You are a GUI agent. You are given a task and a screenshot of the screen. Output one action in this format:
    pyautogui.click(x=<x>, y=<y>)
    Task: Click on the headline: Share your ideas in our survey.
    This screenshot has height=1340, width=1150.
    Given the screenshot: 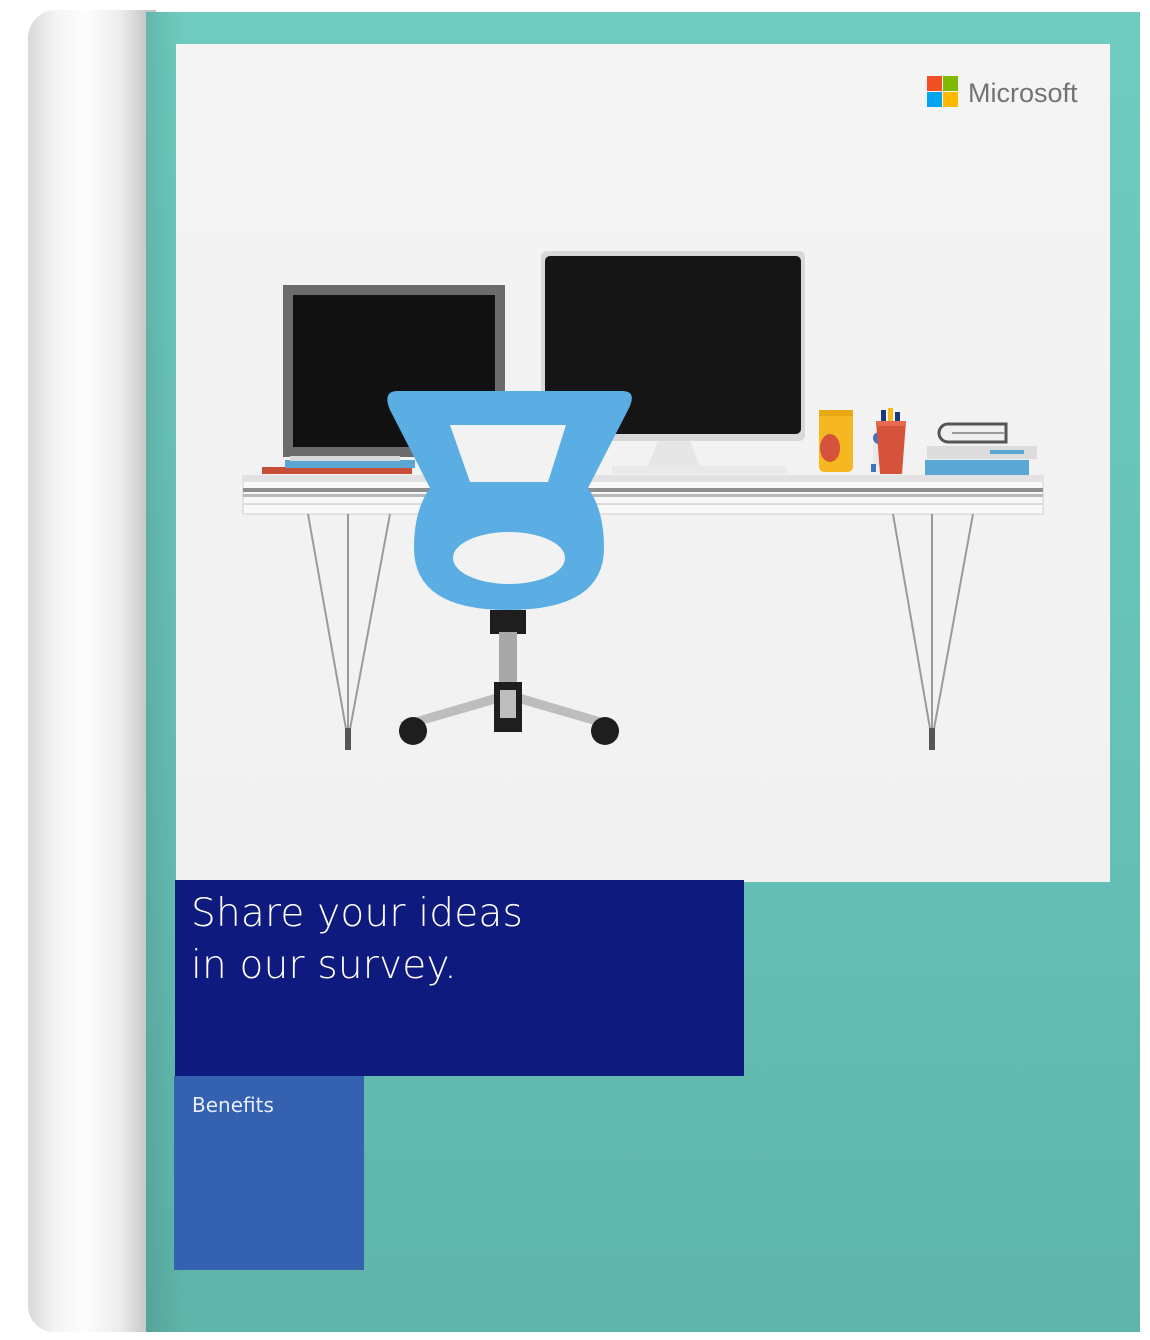 What is the action you would take?
    pyautogui.click(x=461, y=940)
    